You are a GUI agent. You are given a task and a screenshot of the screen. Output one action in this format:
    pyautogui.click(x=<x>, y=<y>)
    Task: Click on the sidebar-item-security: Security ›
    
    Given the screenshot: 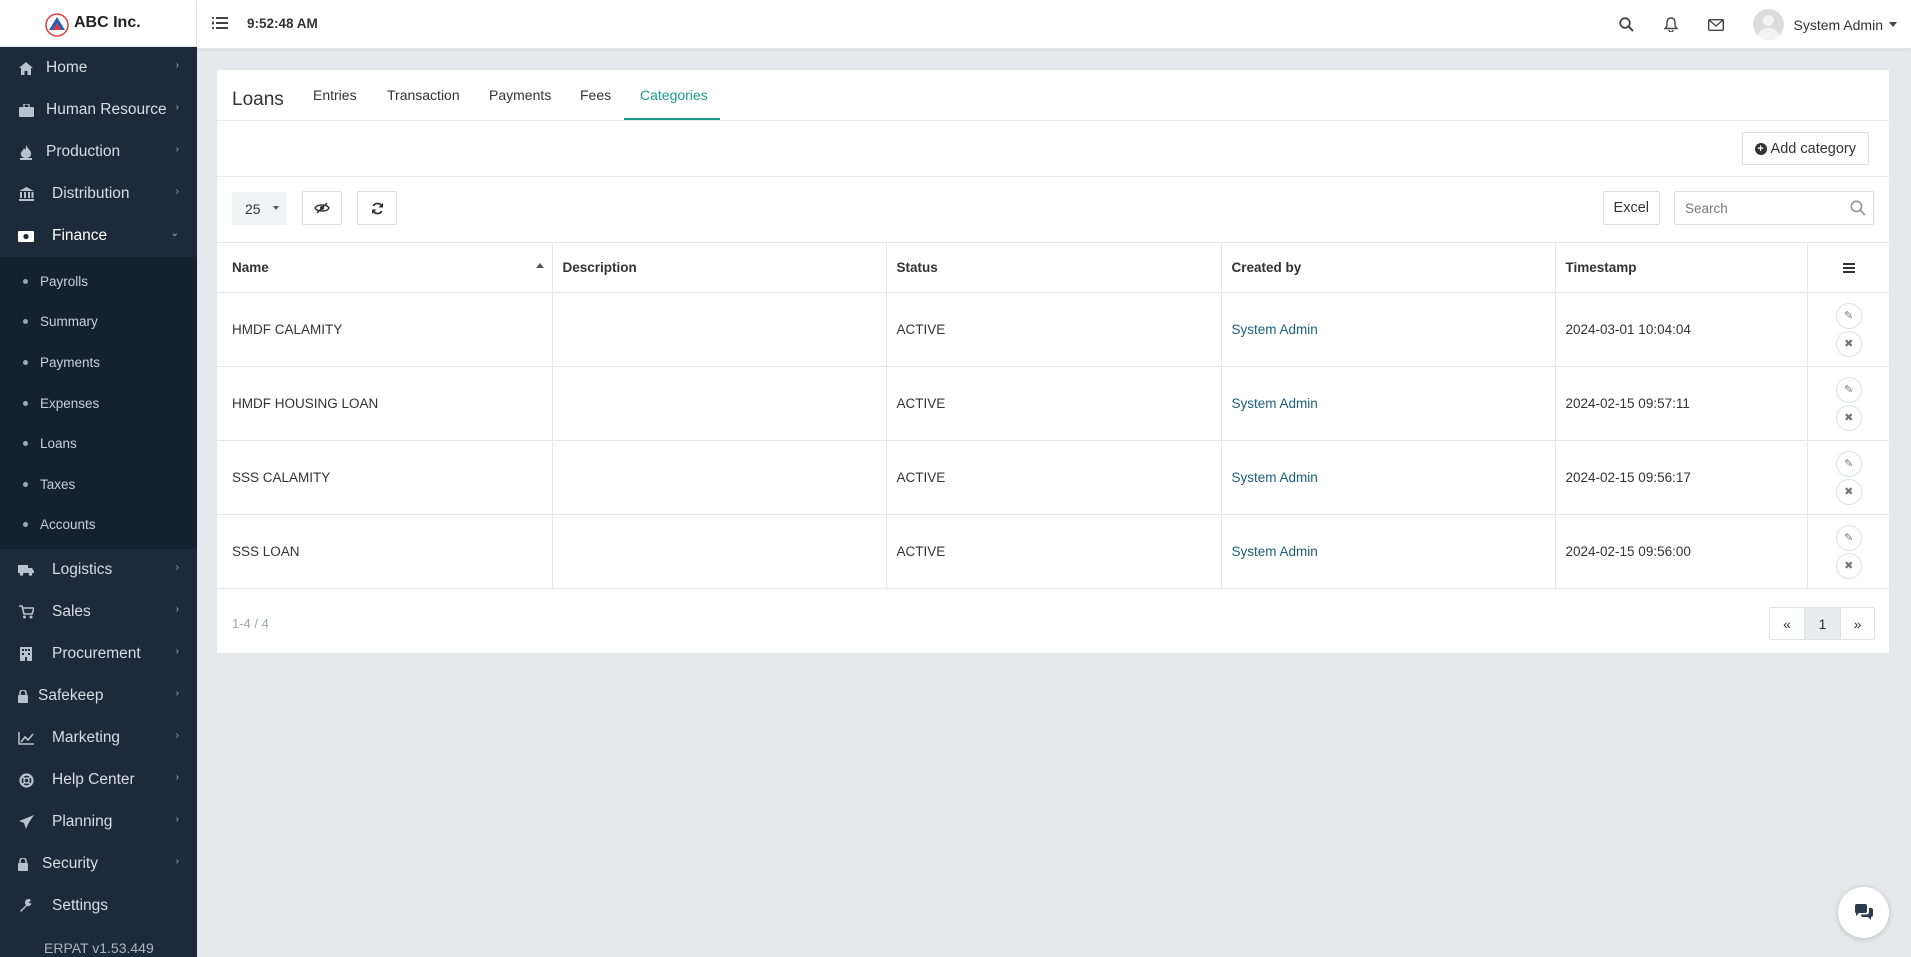 What is the action you would take?
    pyautogui.click(x=98, y=864)
    